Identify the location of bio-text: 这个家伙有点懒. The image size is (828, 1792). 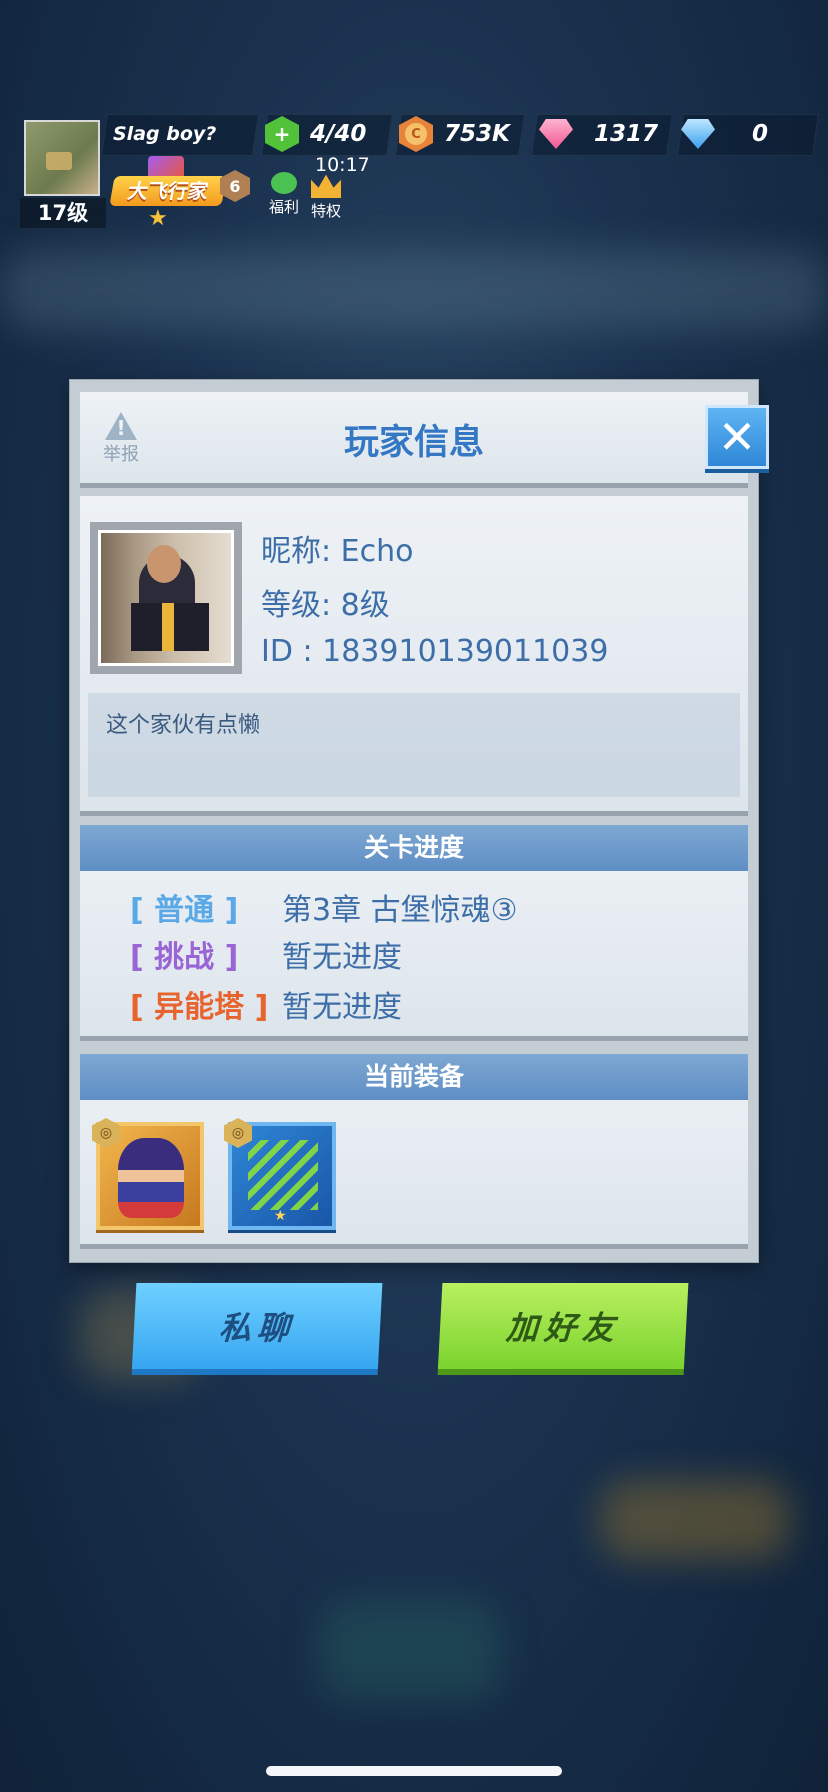
(183, 725).